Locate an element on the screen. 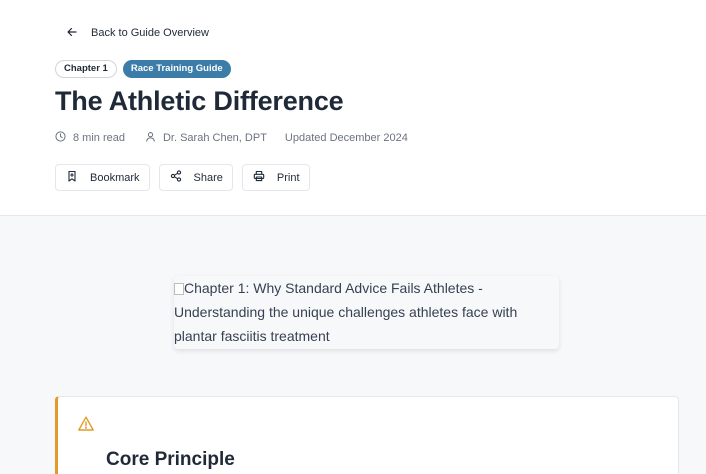 The width and height of the screenshot is (706, 474). chapter-badge: Chapter 1 is located at coordinates (86, 69).